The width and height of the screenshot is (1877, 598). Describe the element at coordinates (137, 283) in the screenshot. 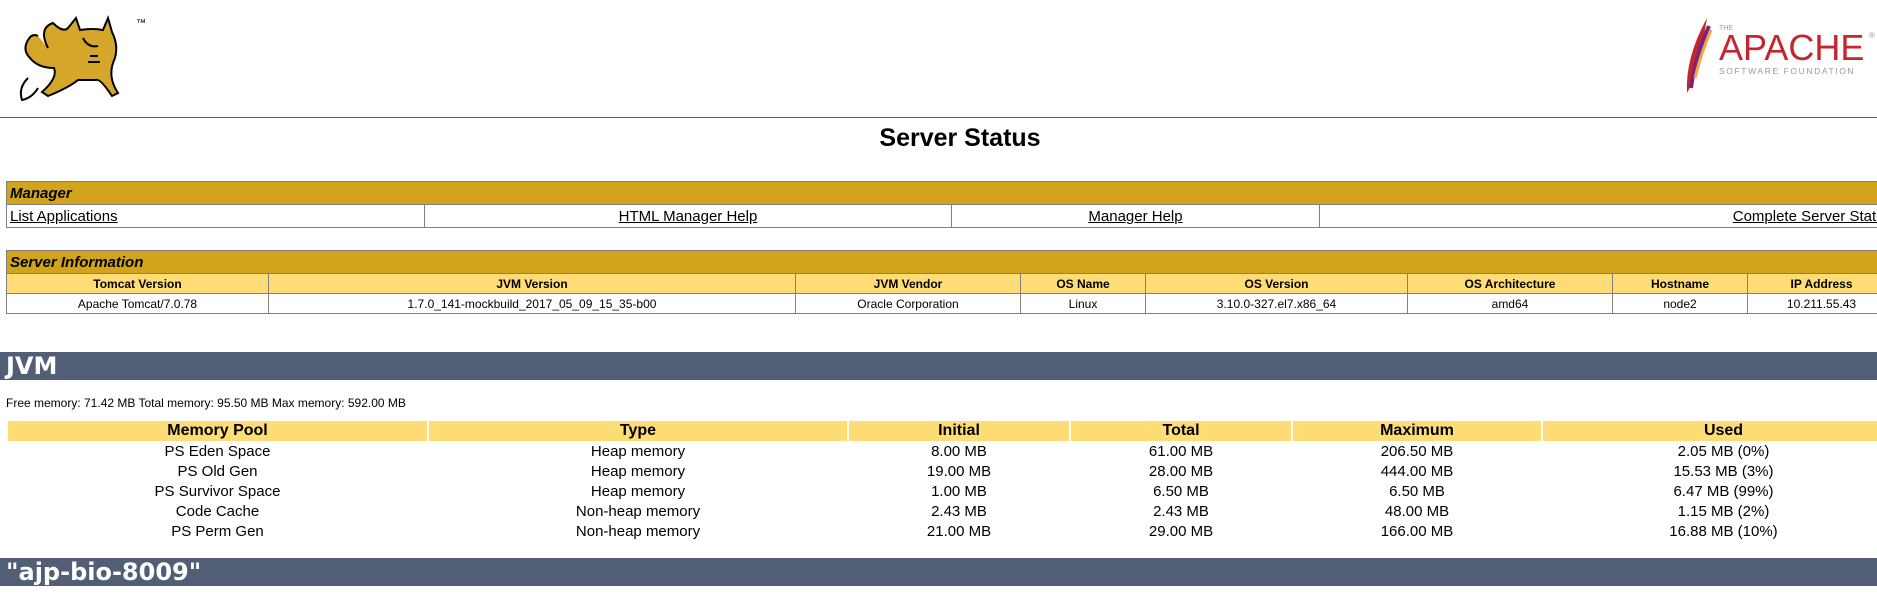

I see `header-tomcat-version: Tomcat Version` at that location.